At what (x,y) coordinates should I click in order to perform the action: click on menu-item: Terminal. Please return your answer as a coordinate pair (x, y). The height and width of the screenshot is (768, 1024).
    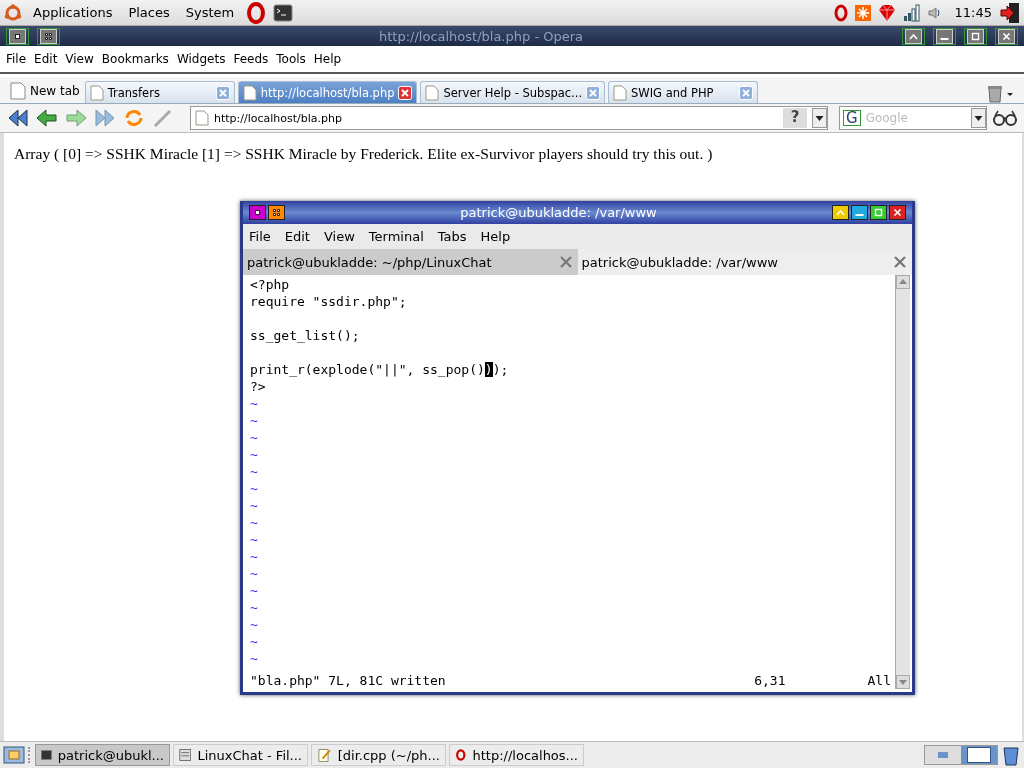
    Looking at the image, I should click on (396, 236).